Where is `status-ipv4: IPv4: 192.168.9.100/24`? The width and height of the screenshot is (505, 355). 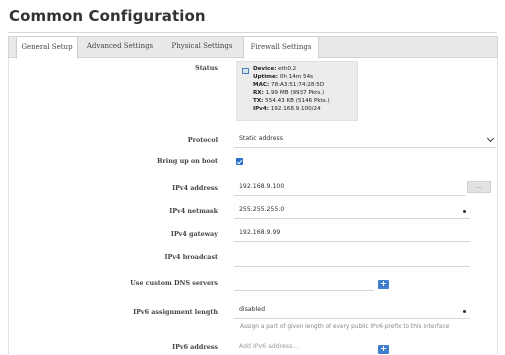
status-ipv4: IPv4: 192.168.9.100/24 is located at coordinates (287, 109).